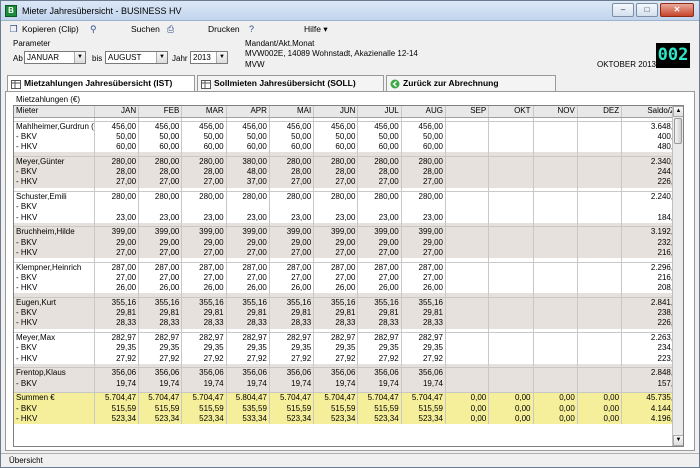 The image size is (700, 468). Describe the element at coordinates (677, 10) in the screenshot. I see `close-button: ✕` at that location.